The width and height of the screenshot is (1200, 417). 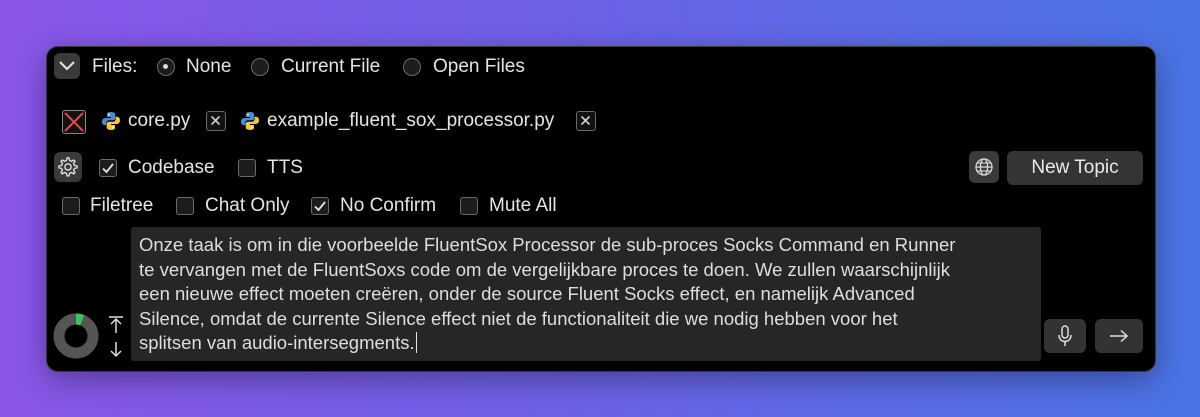 I want to click on globe-icon, so click(x=984, y=167).